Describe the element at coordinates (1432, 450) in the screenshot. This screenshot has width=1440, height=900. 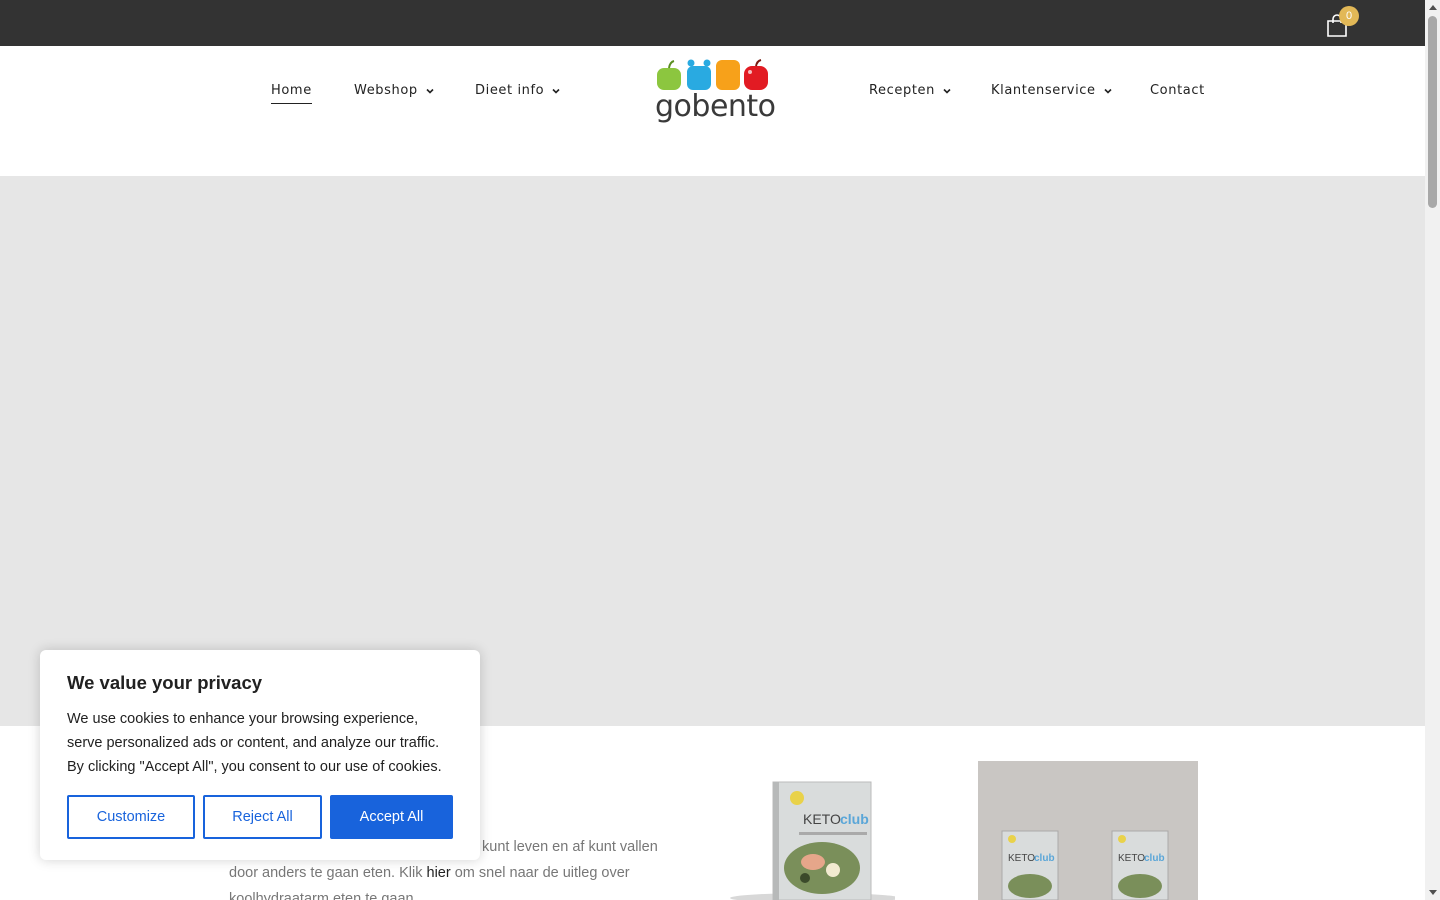
I see `page-scrollbar` at that location.